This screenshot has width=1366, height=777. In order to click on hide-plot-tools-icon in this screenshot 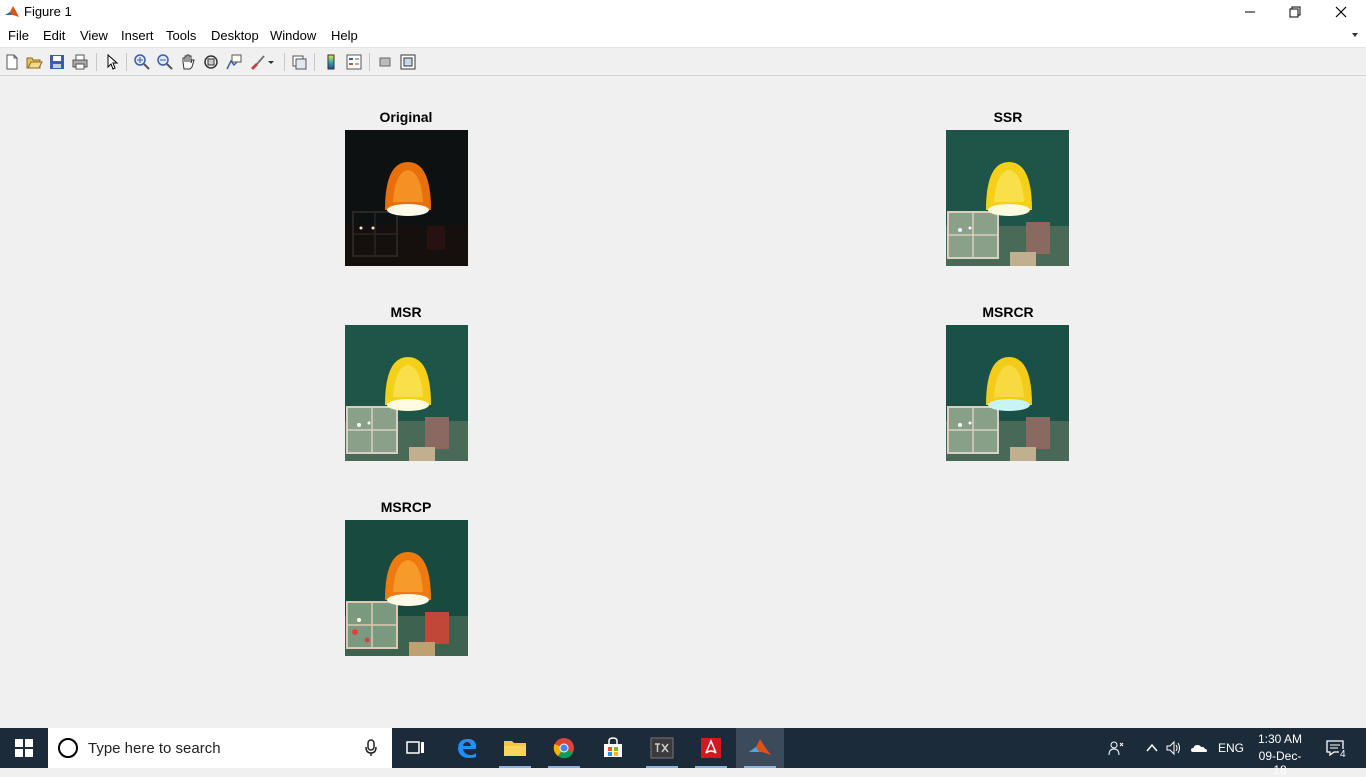, I will do `click(385, 62)`.